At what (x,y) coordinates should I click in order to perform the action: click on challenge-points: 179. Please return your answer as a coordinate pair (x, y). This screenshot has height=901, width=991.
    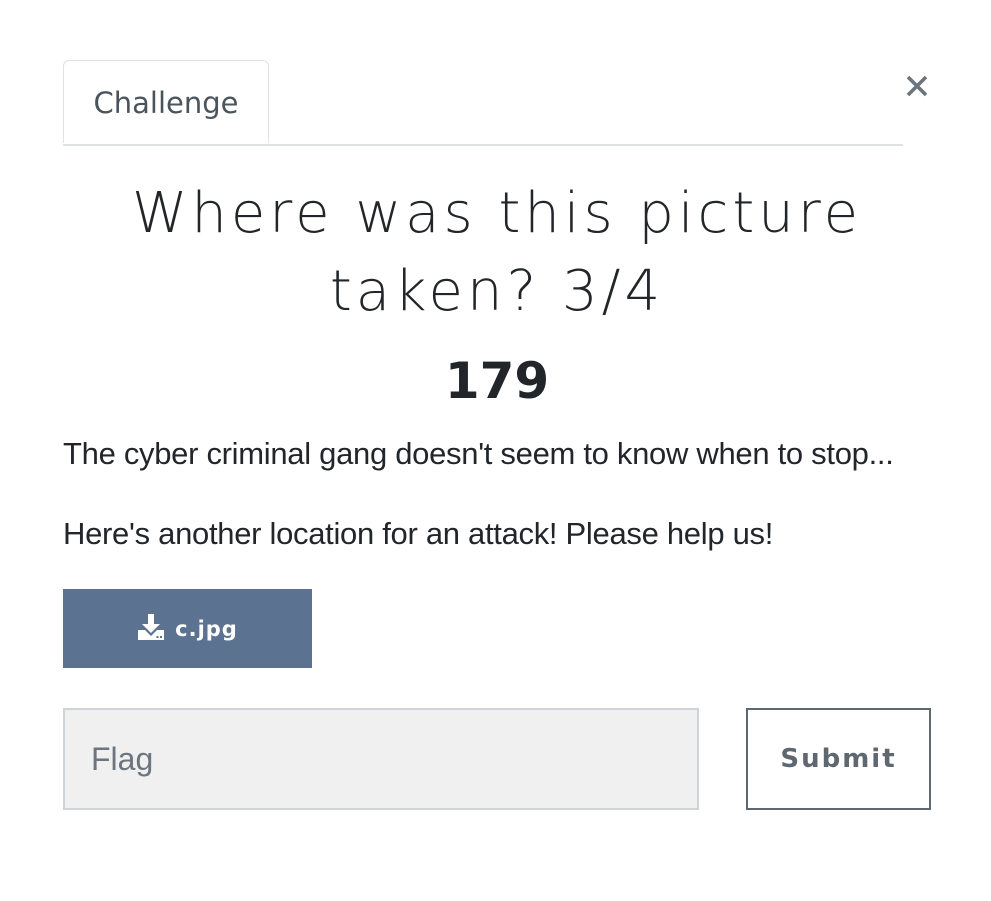
    Looking at the image, I should click on (497, 381).